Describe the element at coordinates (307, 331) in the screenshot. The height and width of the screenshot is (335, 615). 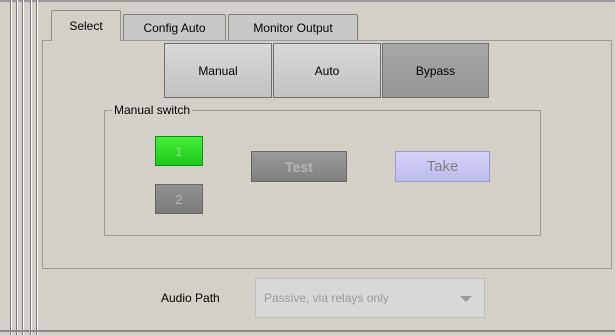
I see `bottom-border` at that location.